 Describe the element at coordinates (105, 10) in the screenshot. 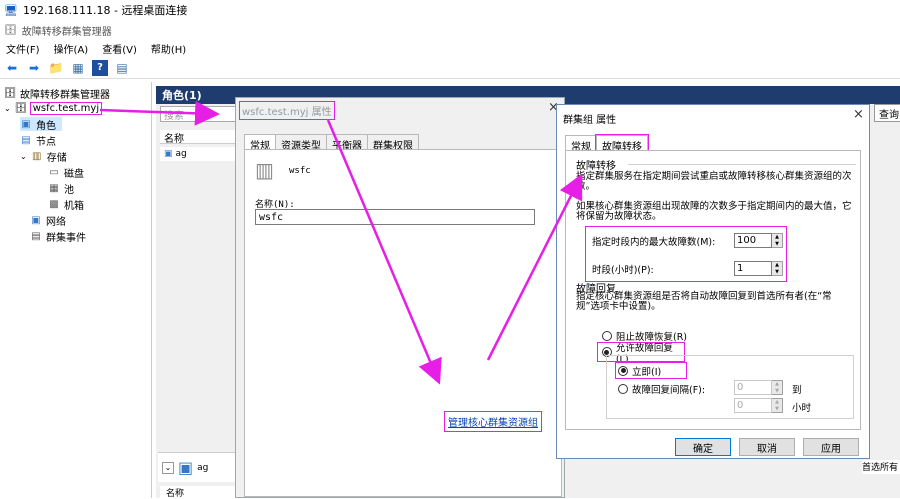

I see `rdp-window-title: 192.168.111.18 - 远程桌面连接` at that location.